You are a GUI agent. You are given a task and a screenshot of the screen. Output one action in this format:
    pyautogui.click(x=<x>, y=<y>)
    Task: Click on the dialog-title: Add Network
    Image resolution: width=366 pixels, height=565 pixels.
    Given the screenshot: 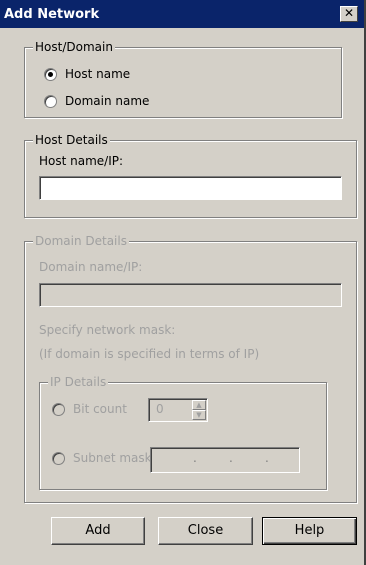 What is the action you would take?
    pyautogui.click(x=52, y=14)
    